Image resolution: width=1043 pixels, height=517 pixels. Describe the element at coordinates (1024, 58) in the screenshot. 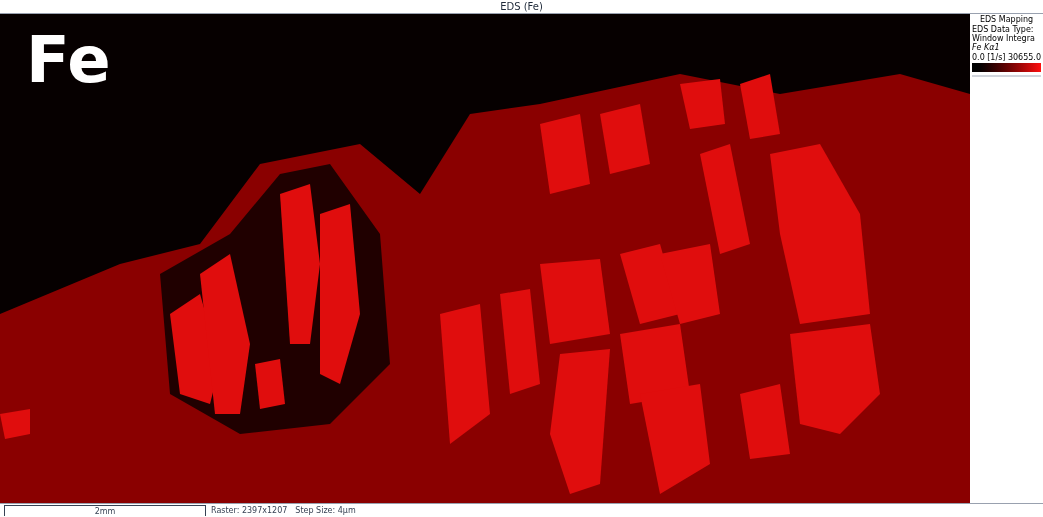

I see `range-max: 30655.0` at that location.